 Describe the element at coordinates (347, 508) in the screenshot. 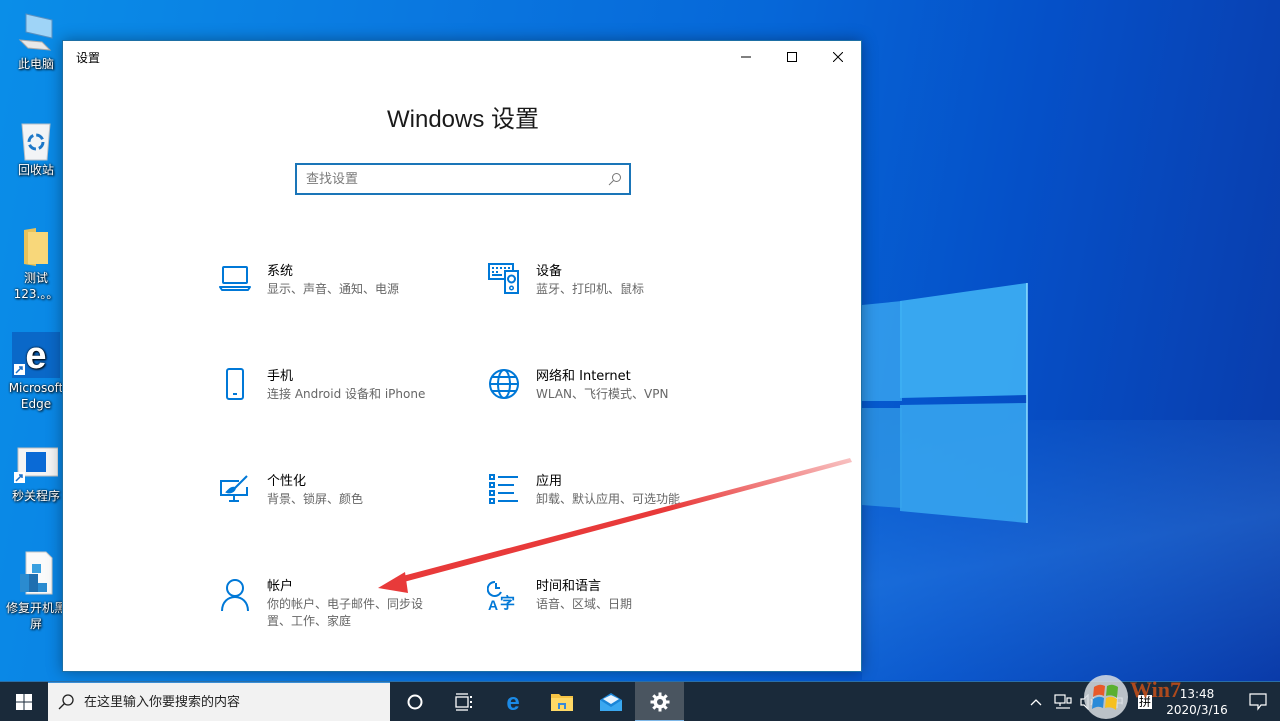

I see `tile-personalization: 个性化 背景、锁屏、颜色` at that location.